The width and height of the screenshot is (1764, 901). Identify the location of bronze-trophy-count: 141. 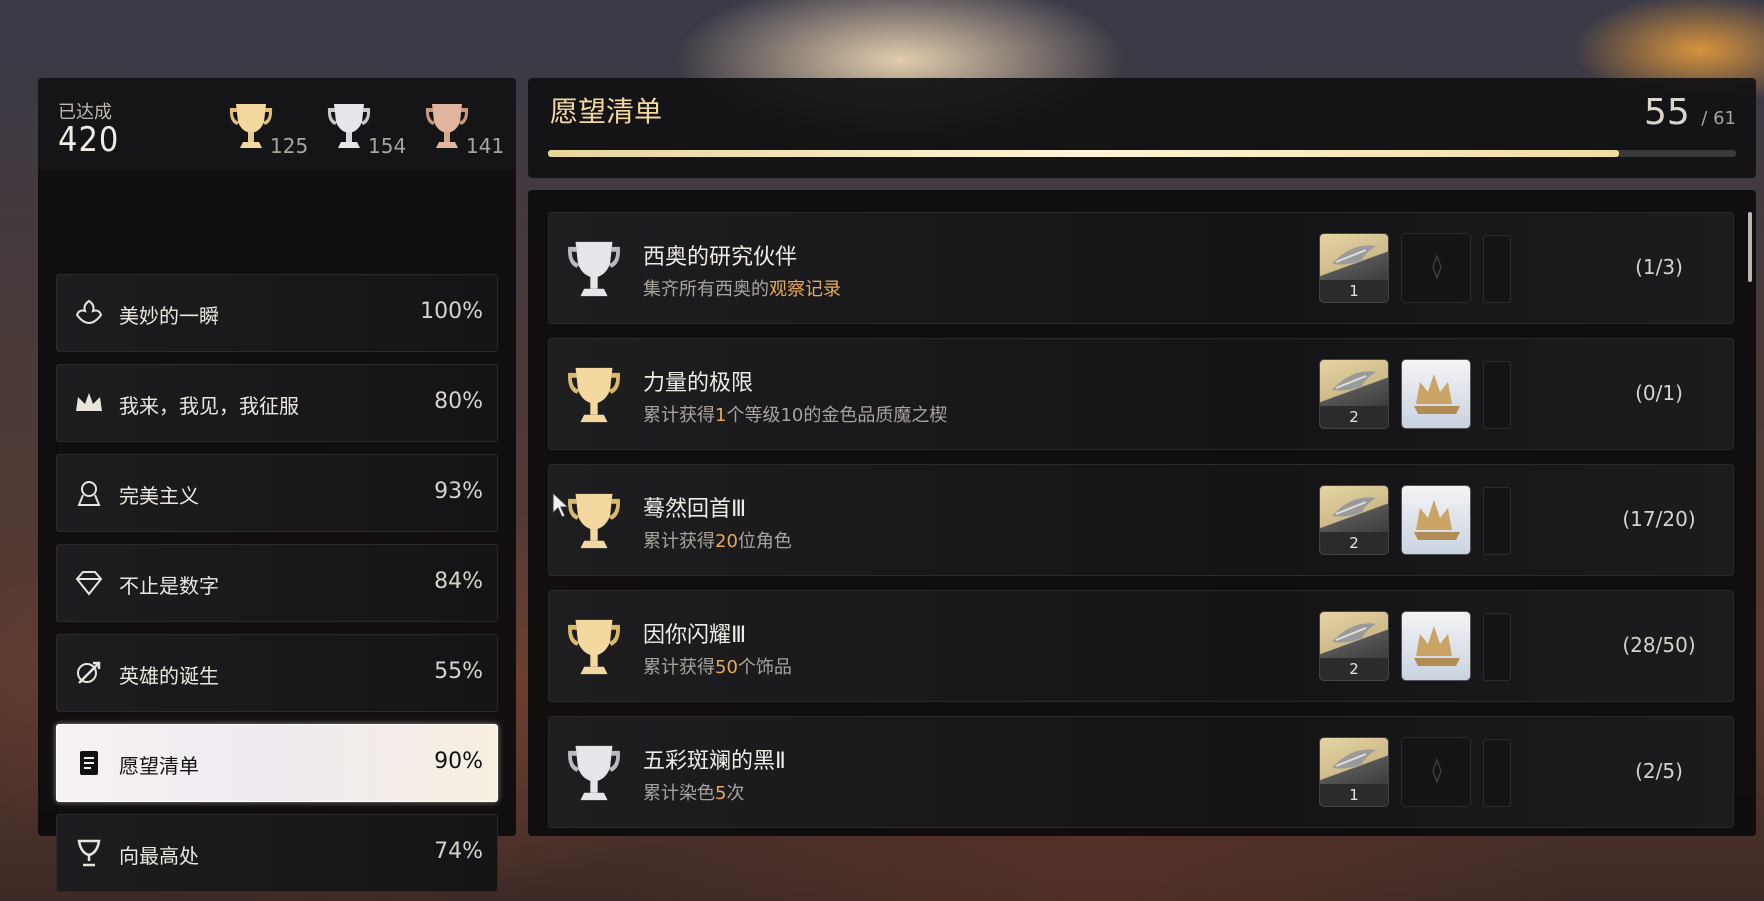
(469, 130).